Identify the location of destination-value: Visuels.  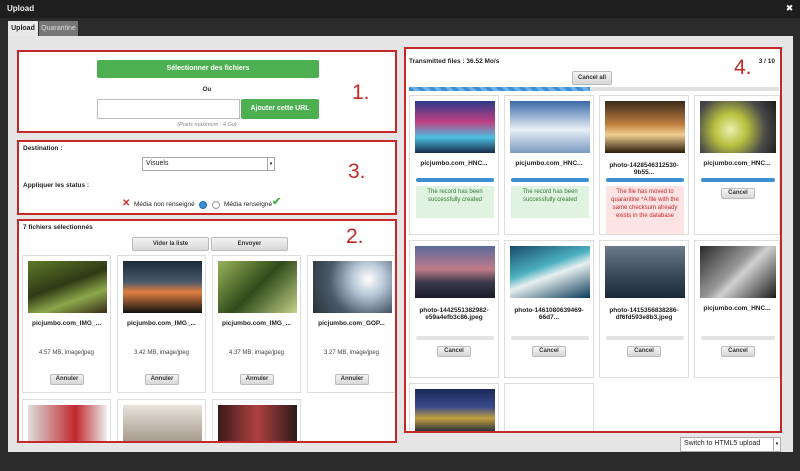
(157, 163).